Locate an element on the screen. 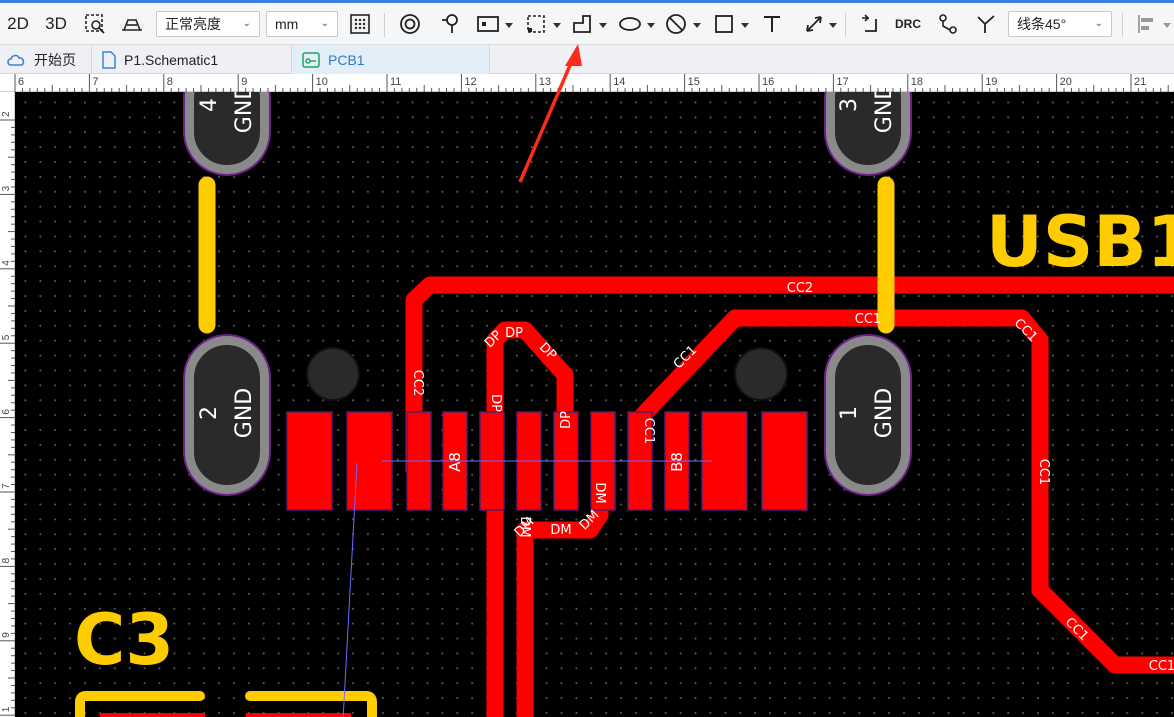 This screenshot has width=1174, height=717. designator-c3: C3 is located at coordinates (124, 640).